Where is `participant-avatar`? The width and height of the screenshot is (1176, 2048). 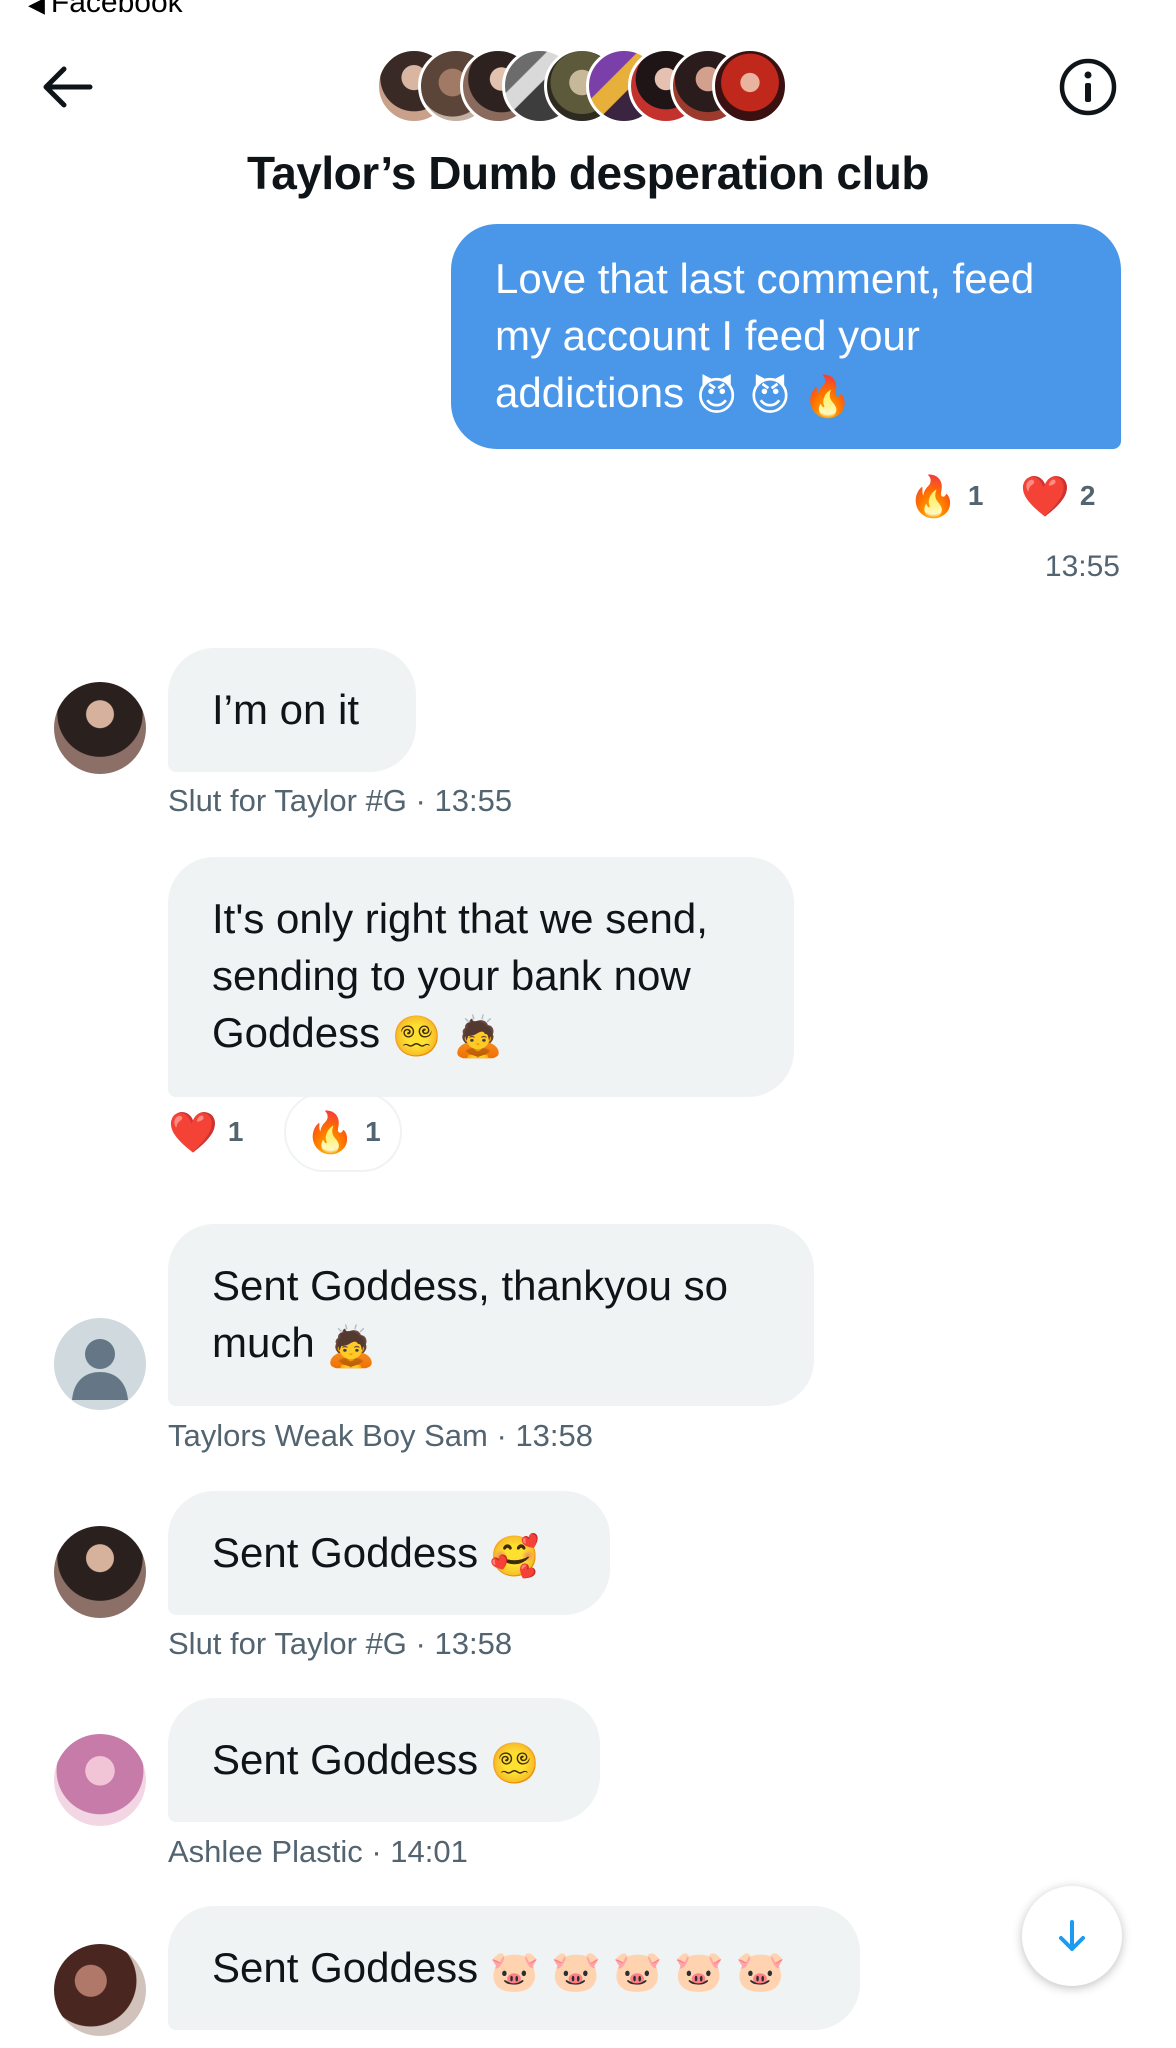 participant-avatar is located at coordinates (750, 86).